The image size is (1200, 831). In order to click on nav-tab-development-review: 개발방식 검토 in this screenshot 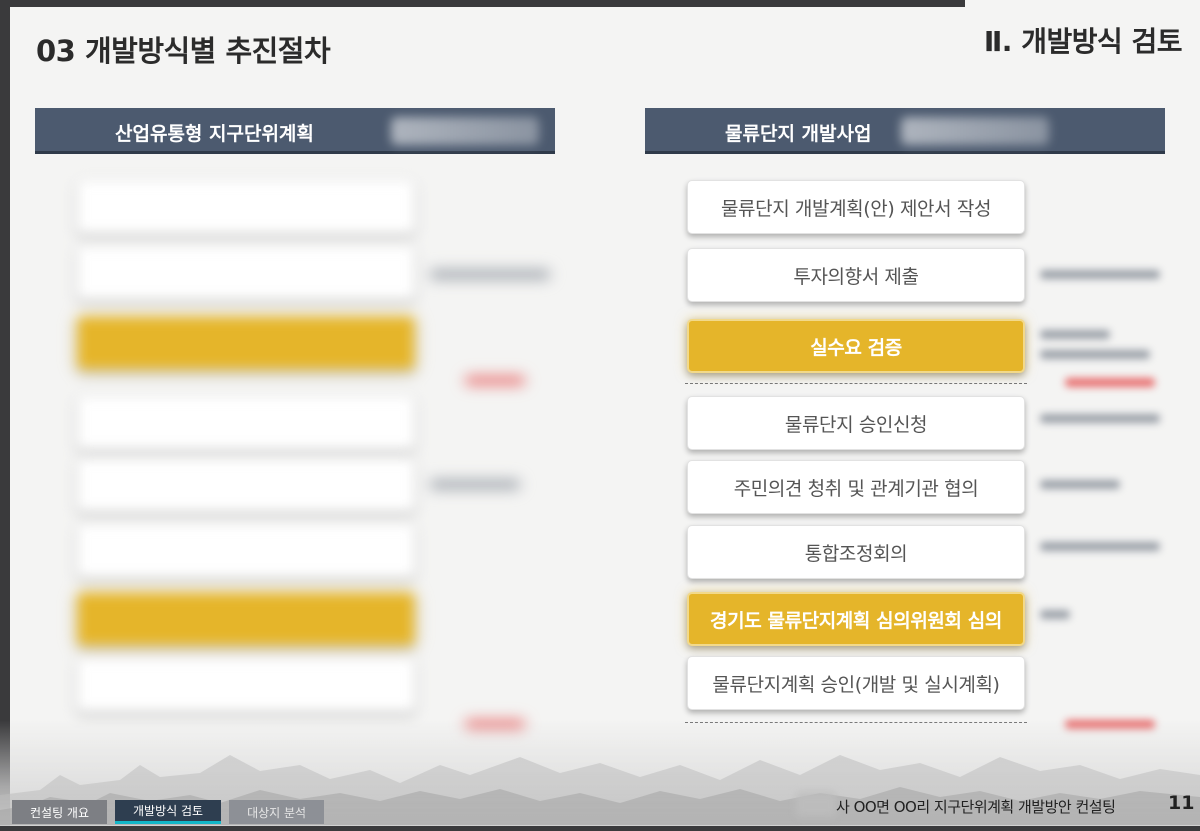, I will do `click(168, 812)`.